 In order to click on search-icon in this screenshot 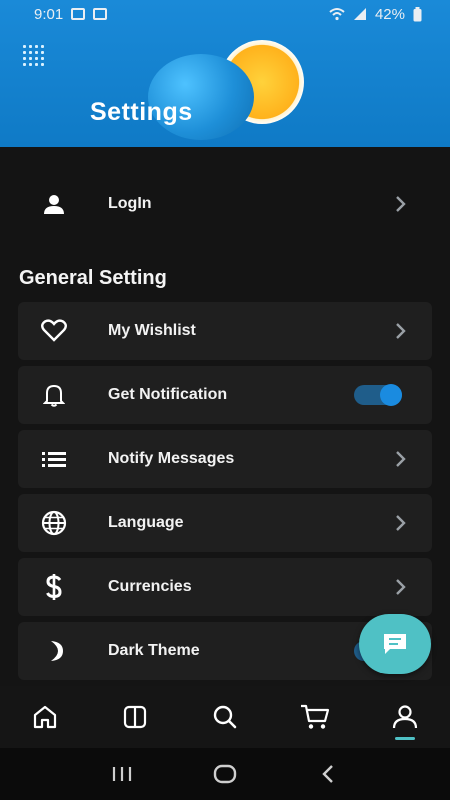, I will do `click(225, 717)`.